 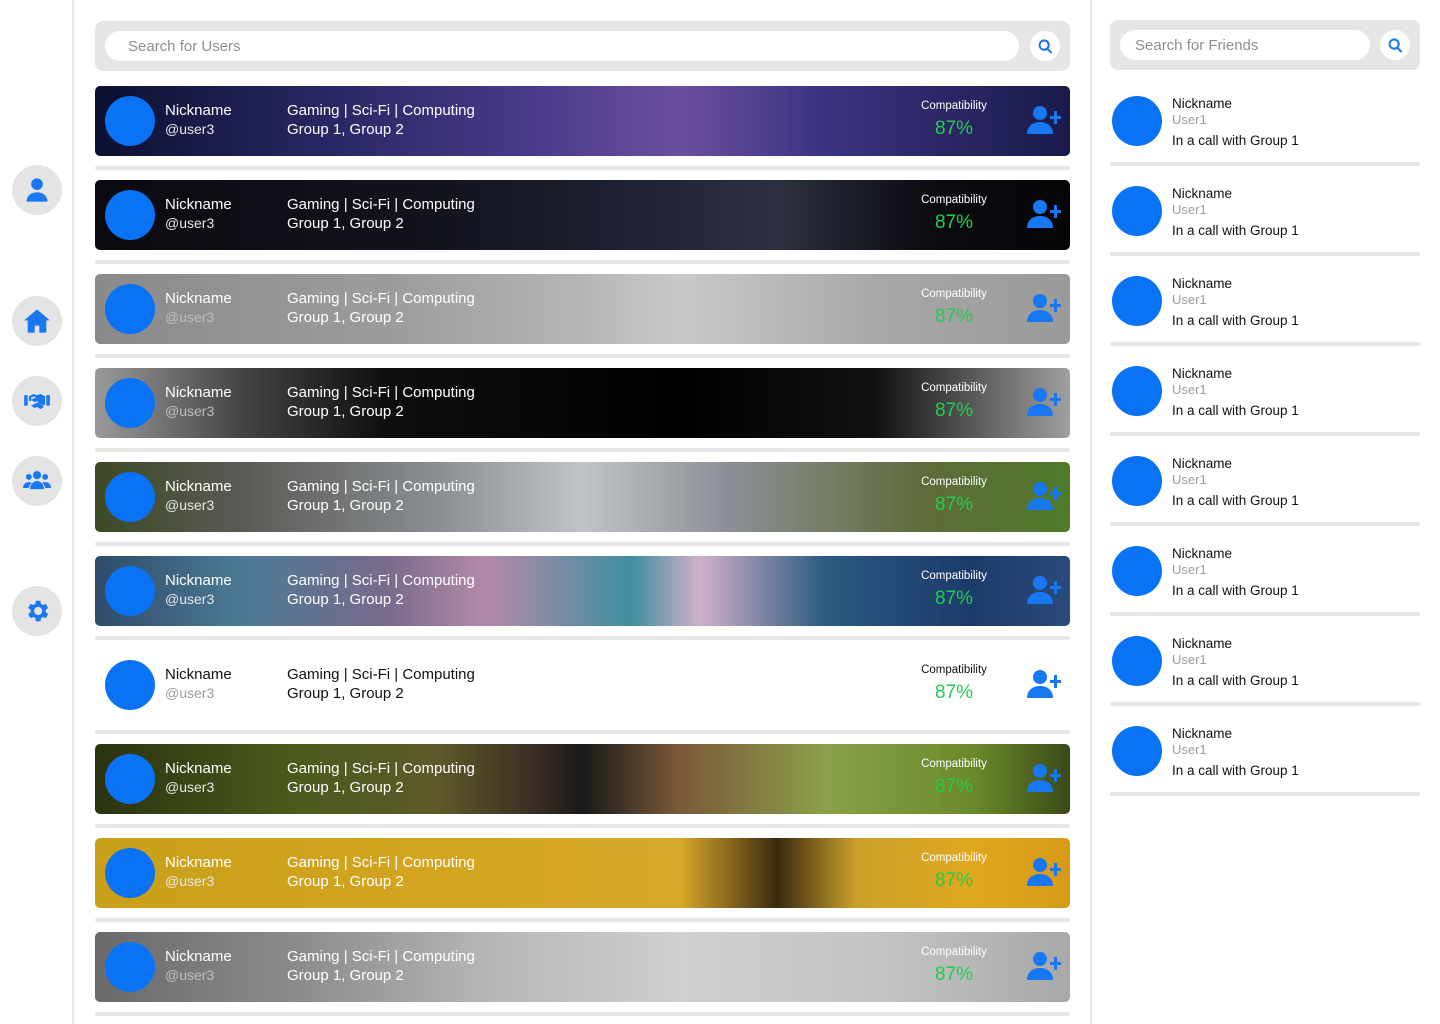 What do you see at coordinates (345, 599) in the screenshot?
I see `user-groups: Group 1, Group 2` at bounding box center [345, 599].